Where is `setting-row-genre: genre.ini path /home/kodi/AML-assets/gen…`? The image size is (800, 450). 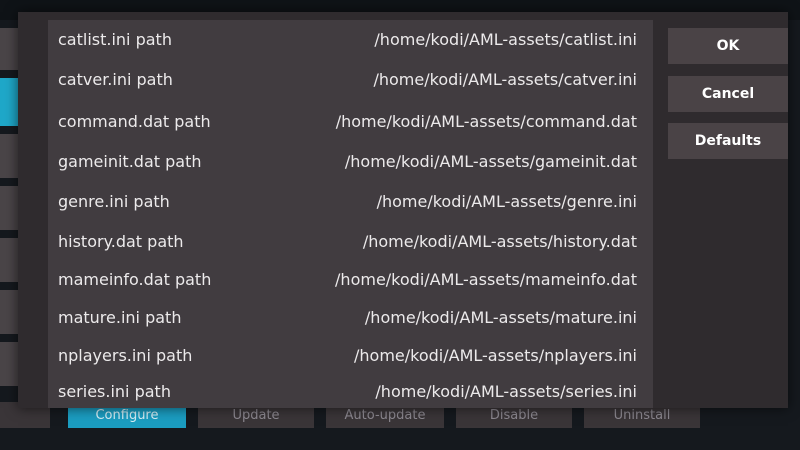 setting-row-genre: genre.ini path /home/kodi/AML-assets/gen… is located at coordinates (350, 201).